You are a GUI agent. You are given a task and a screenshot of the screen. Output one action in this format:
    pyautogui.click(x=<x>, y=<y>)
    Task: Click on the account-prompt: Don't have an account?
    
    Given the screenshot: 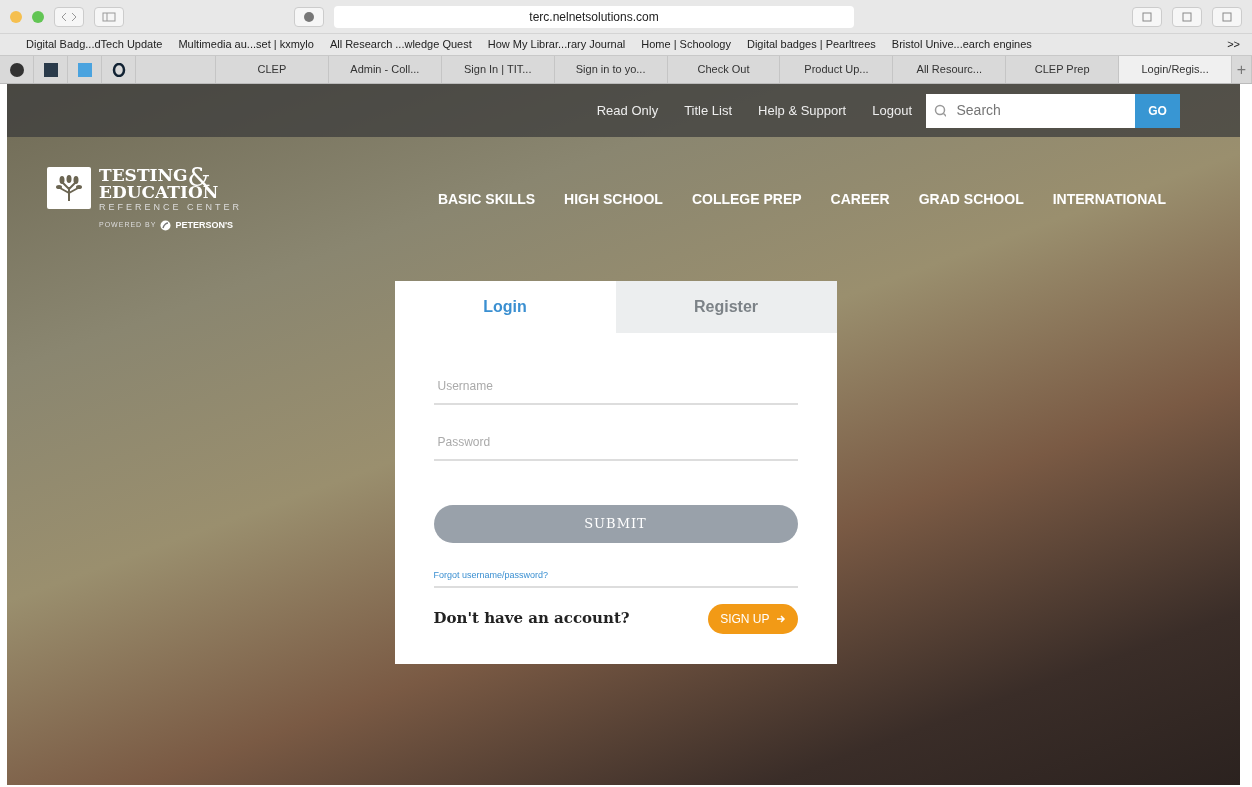 What is the action you would take?
    pyautogui.click(x=531, y=619)
    